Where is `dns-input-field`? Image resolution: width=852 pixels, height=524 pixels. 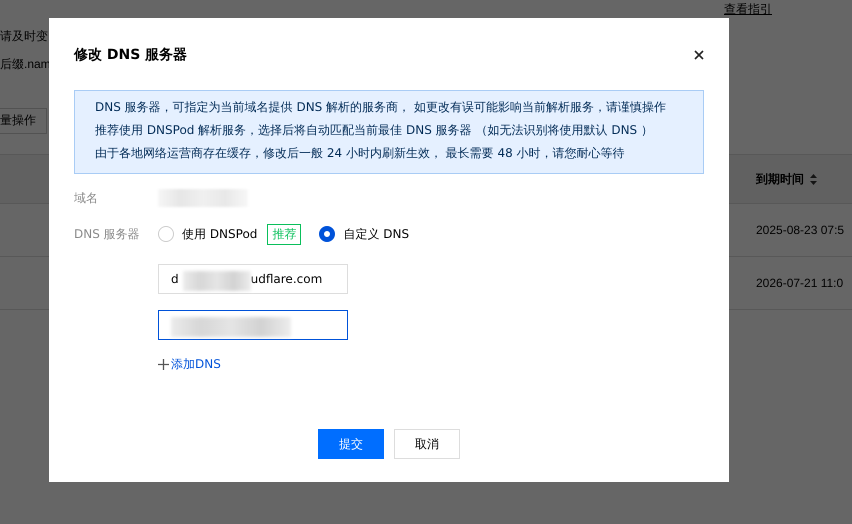 dns-input-field is located at coordinates (253, 325).